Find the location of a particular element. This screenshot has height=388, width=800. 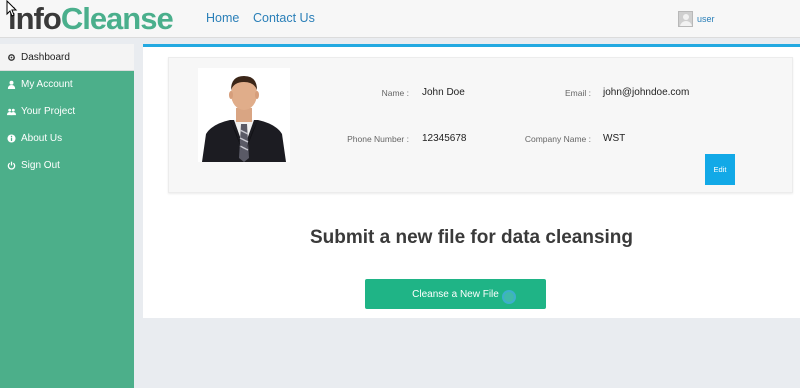

cleanse-new-file-button: Cleanse a New File is located at coordinates (455, 294).